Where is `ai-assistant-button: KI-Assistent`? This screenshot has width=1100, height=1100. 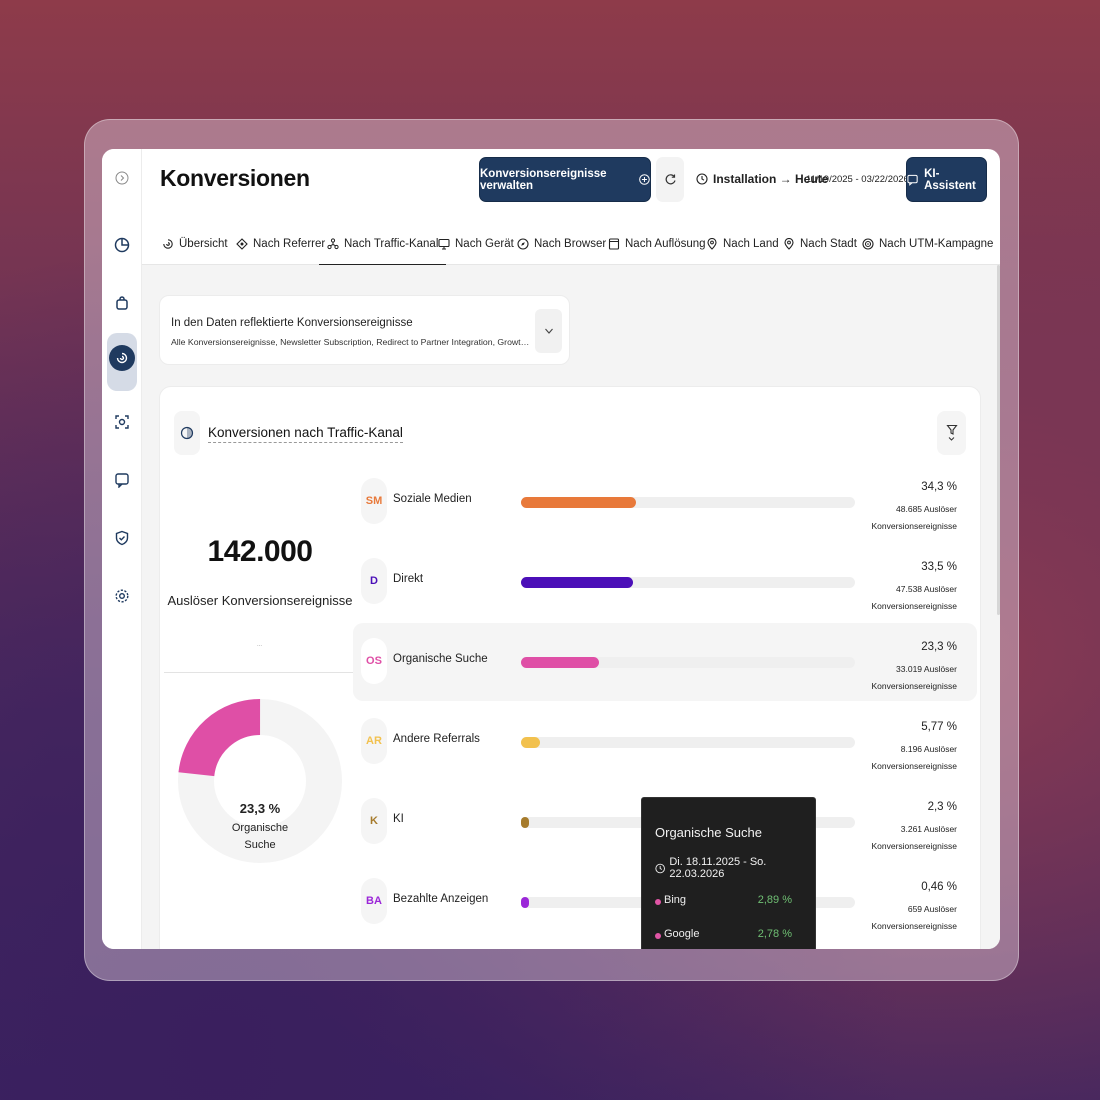
ai-assistant-button: KI-Assistent is located at coordinates (946, 179).